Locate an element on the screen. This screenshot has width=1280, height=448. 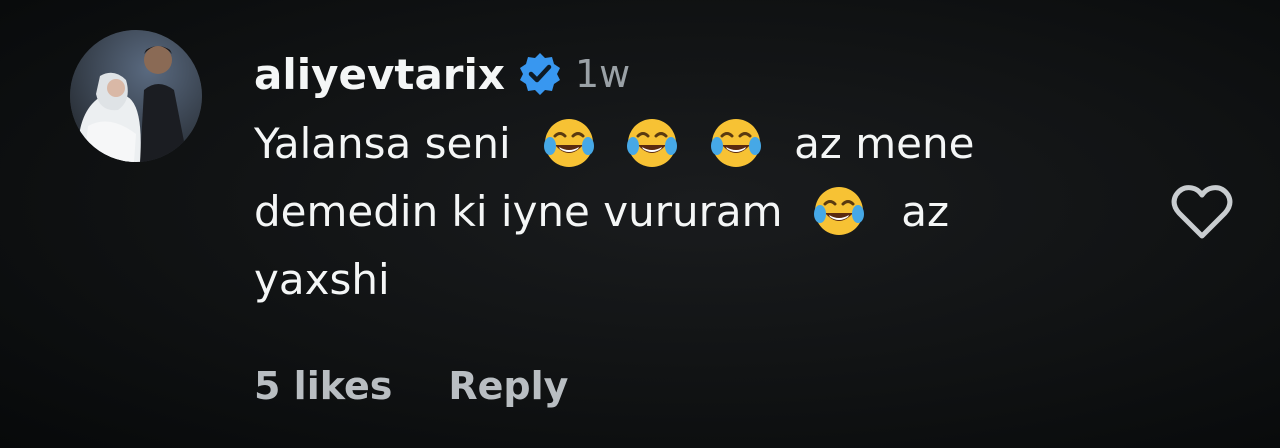
comment-line-2: demedin ki iyne vururam az is located at coordinates (684, 212).